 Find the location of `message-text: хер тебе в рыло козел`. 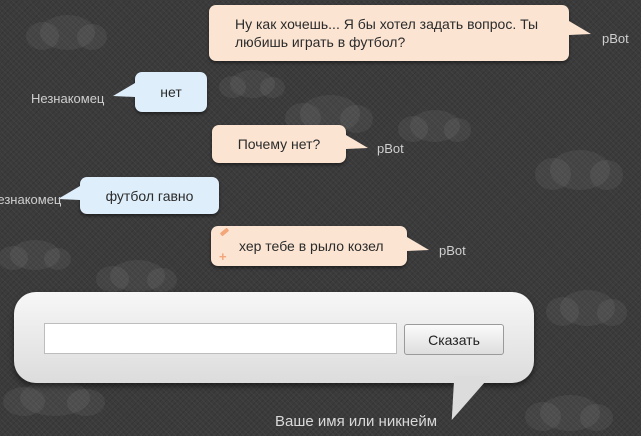

message-text: хер тебе в рыло козел is located at coordinates (311, 246).